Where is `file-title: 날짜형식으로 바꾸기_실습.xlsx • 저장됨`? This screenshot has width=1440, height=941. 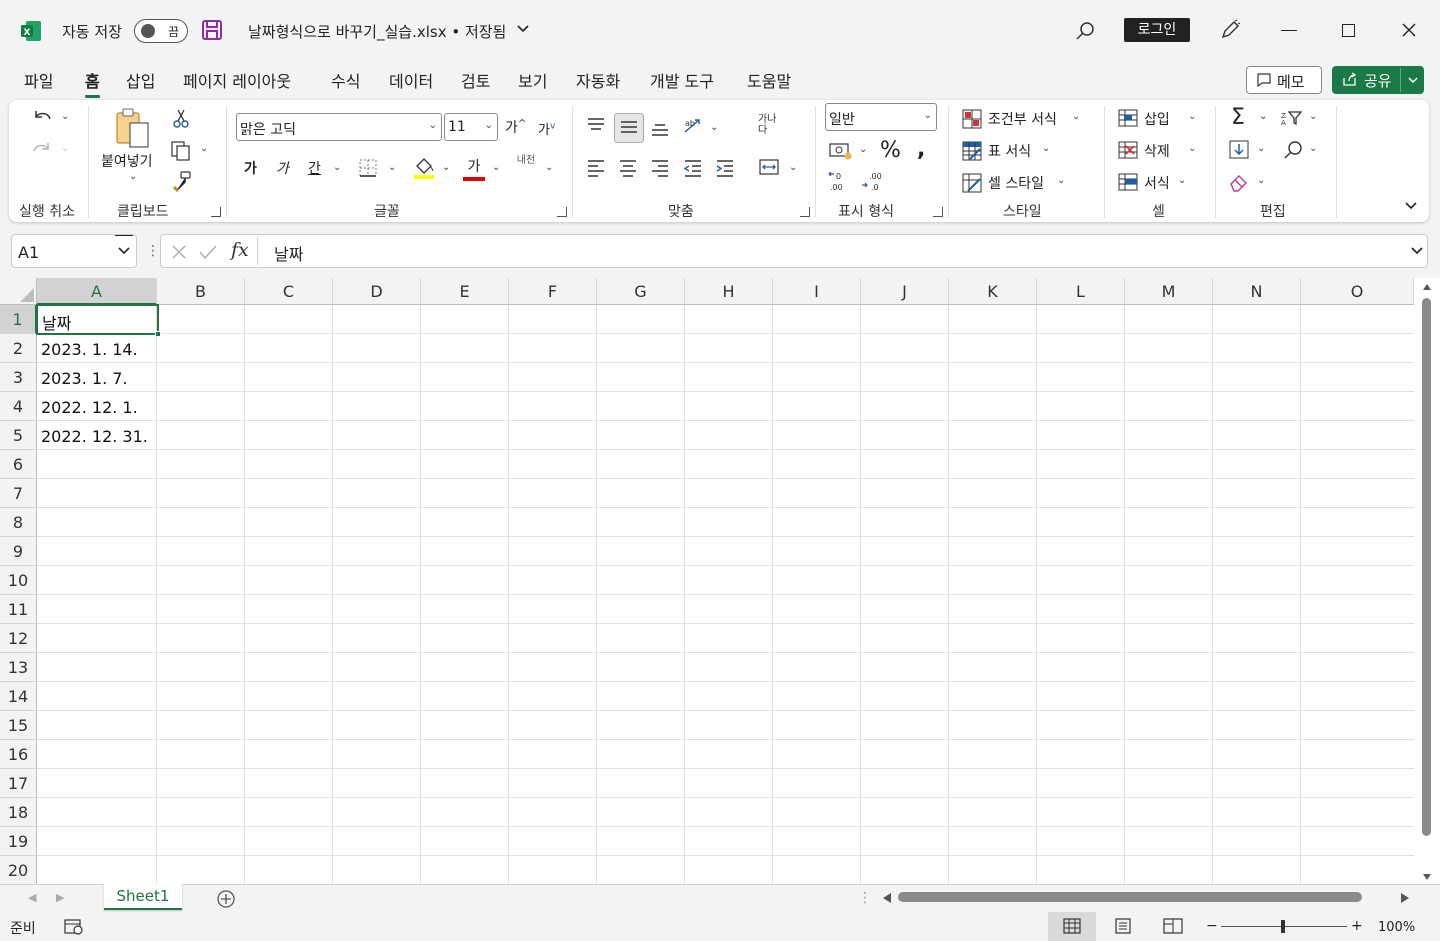 file-title: 날짜형식으로 바꾸기_실습.xlsx • 저장됨 is located at coordinates (377, 31).